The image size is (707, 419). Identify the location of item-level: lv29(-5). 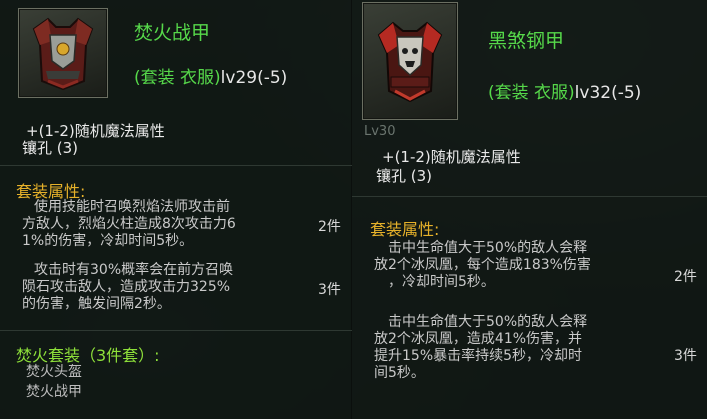
(254, 78).